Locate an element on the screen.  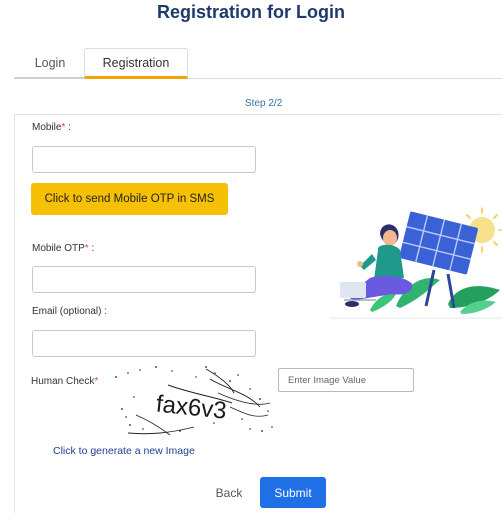
page-title: Registration for Login is located at coordinates (251, 12).